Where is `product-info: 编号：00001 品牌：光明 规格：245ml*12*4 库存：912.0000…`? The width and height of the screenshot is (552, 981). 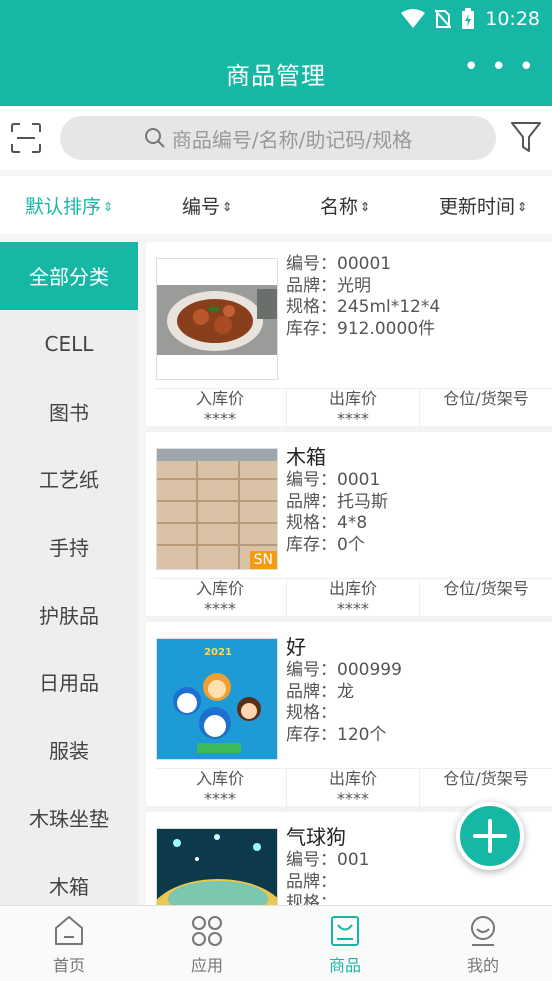 product-info: 编号：00001 品牌：光明 规格：245ml*12*4 库存：912.0000… is located at coordinates (363, 297).